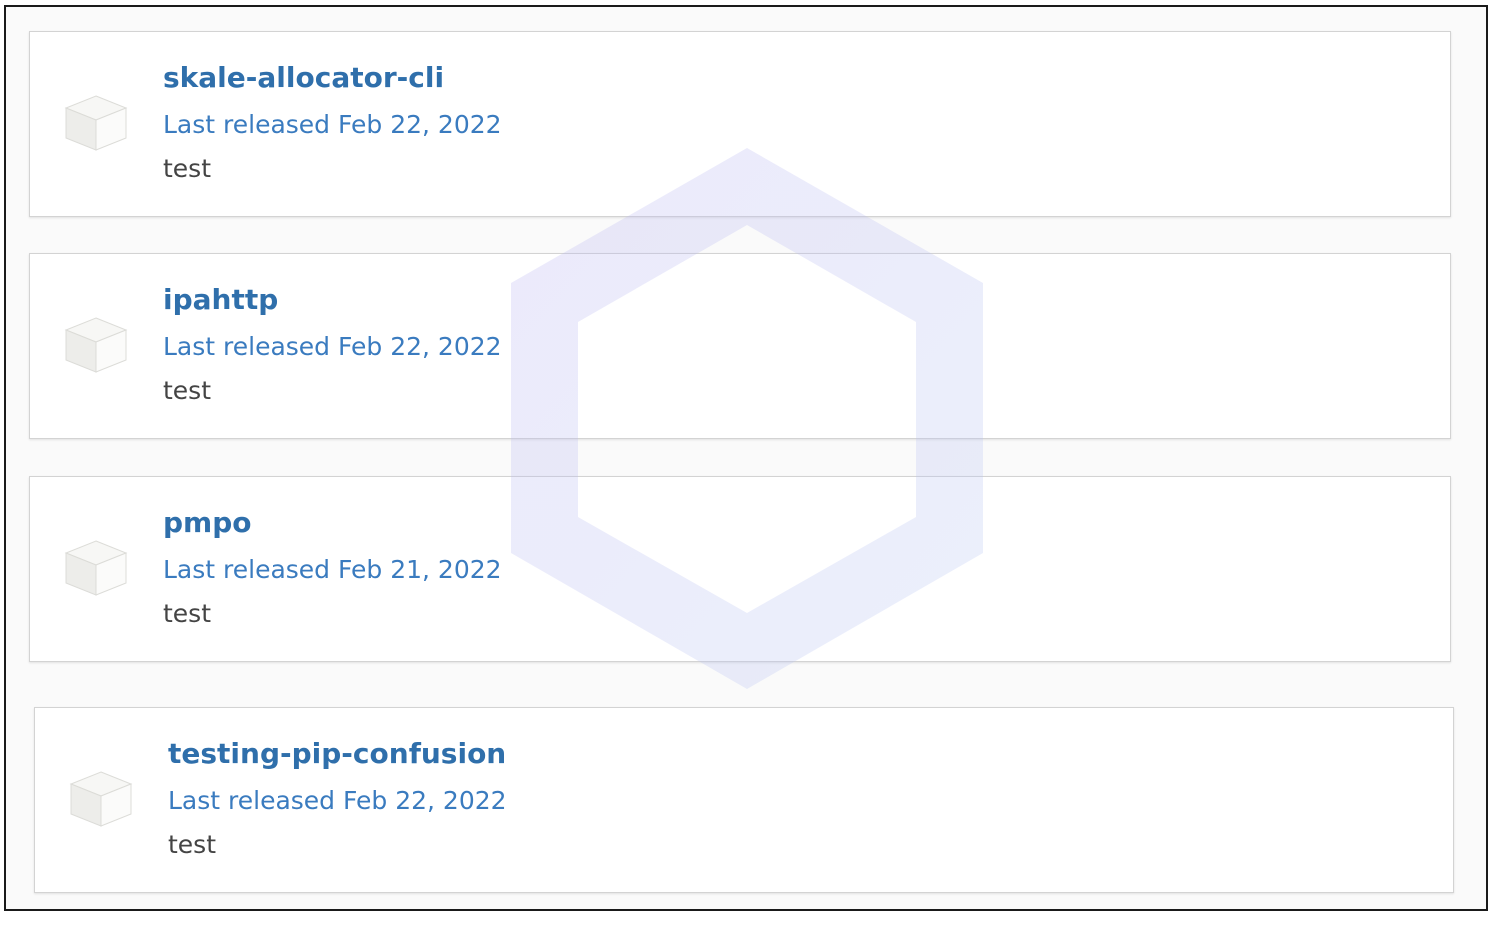  What do you see at coordinates (332, 569) in the screenshot?
I see `release-date: Last released Feb 21, 2022` at bounding box center [332, 569].